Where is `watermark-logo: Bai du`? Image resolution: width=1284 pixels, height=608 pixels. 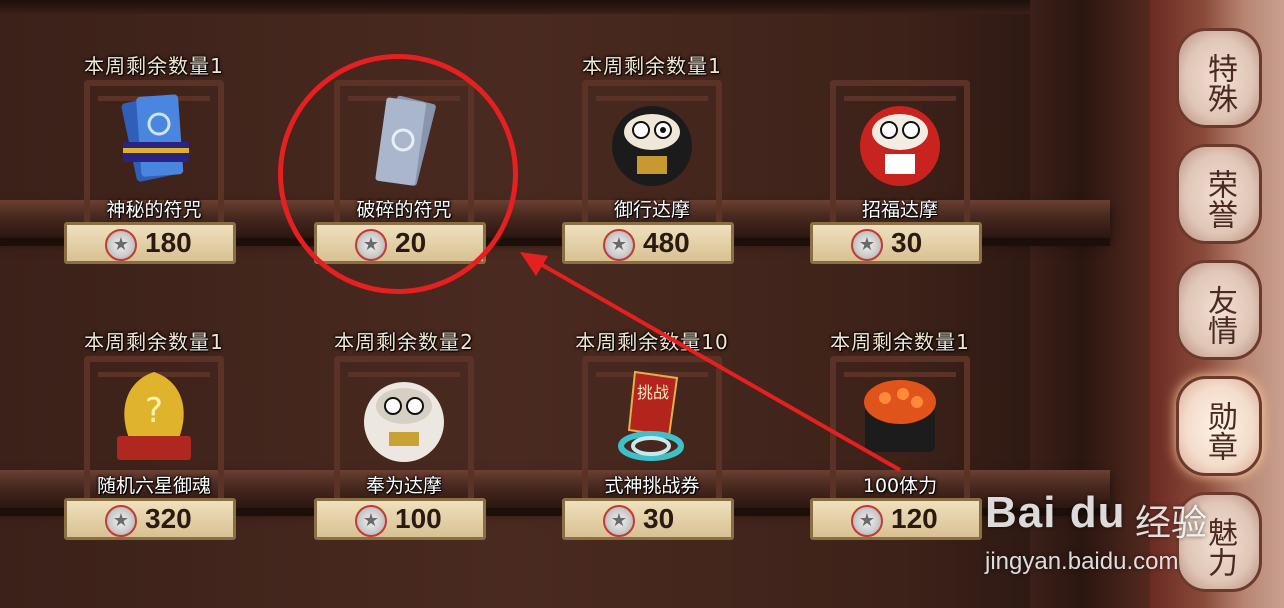
watermark-logo: Bai du is located at coordinates (1055, 512).